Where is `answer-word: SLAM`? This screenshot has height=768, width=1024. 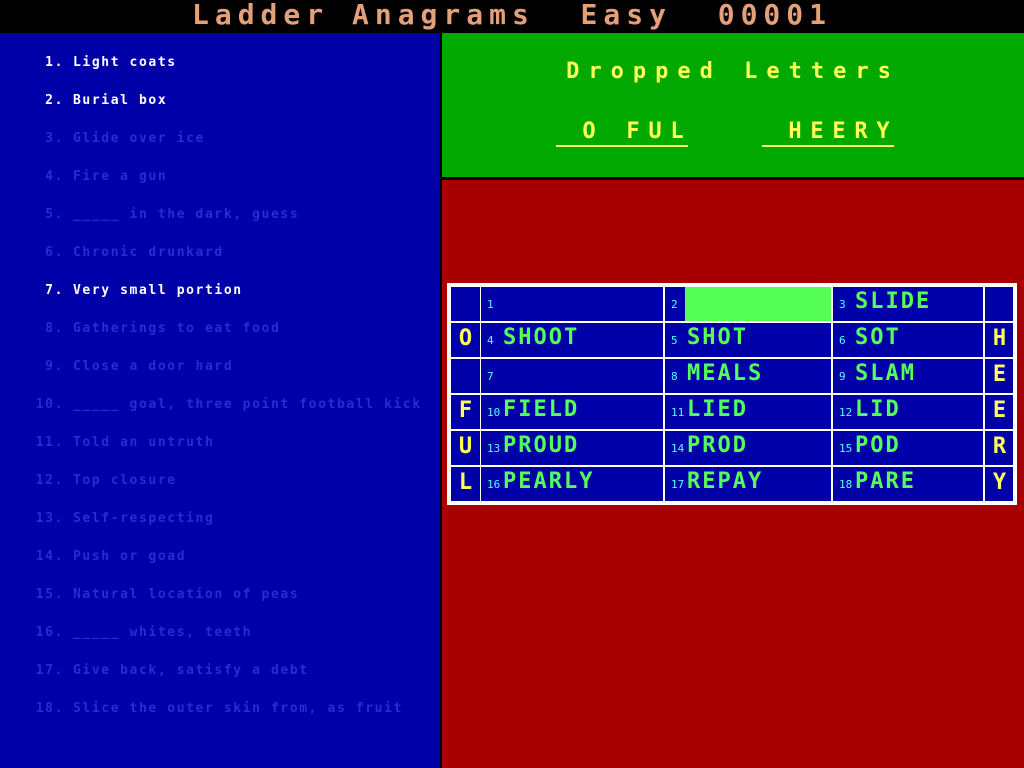 answer-word: SLAM is located at coordinates (885, 373).